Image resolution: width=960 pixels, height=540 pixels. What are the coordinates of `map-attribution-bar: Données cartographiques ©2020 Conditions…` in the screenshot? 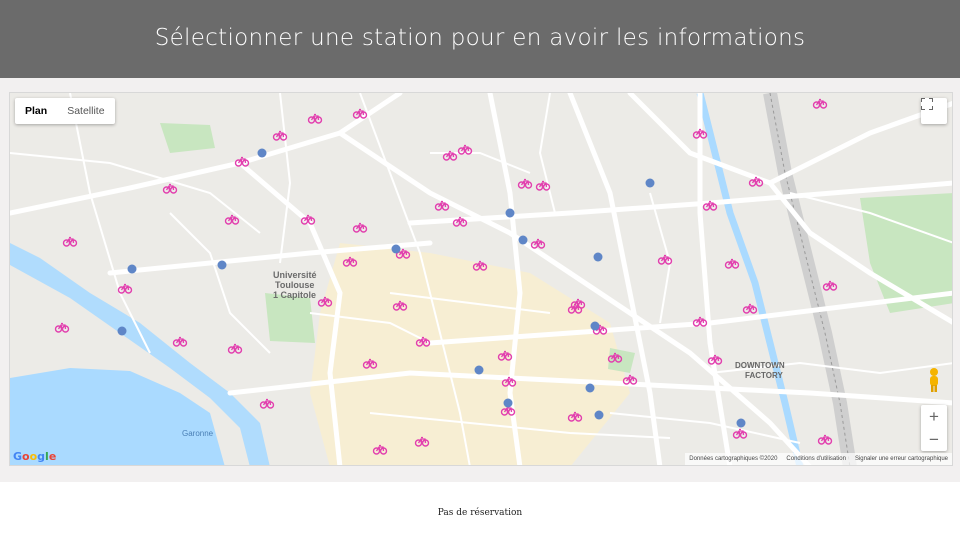 It's located at (818, 459).